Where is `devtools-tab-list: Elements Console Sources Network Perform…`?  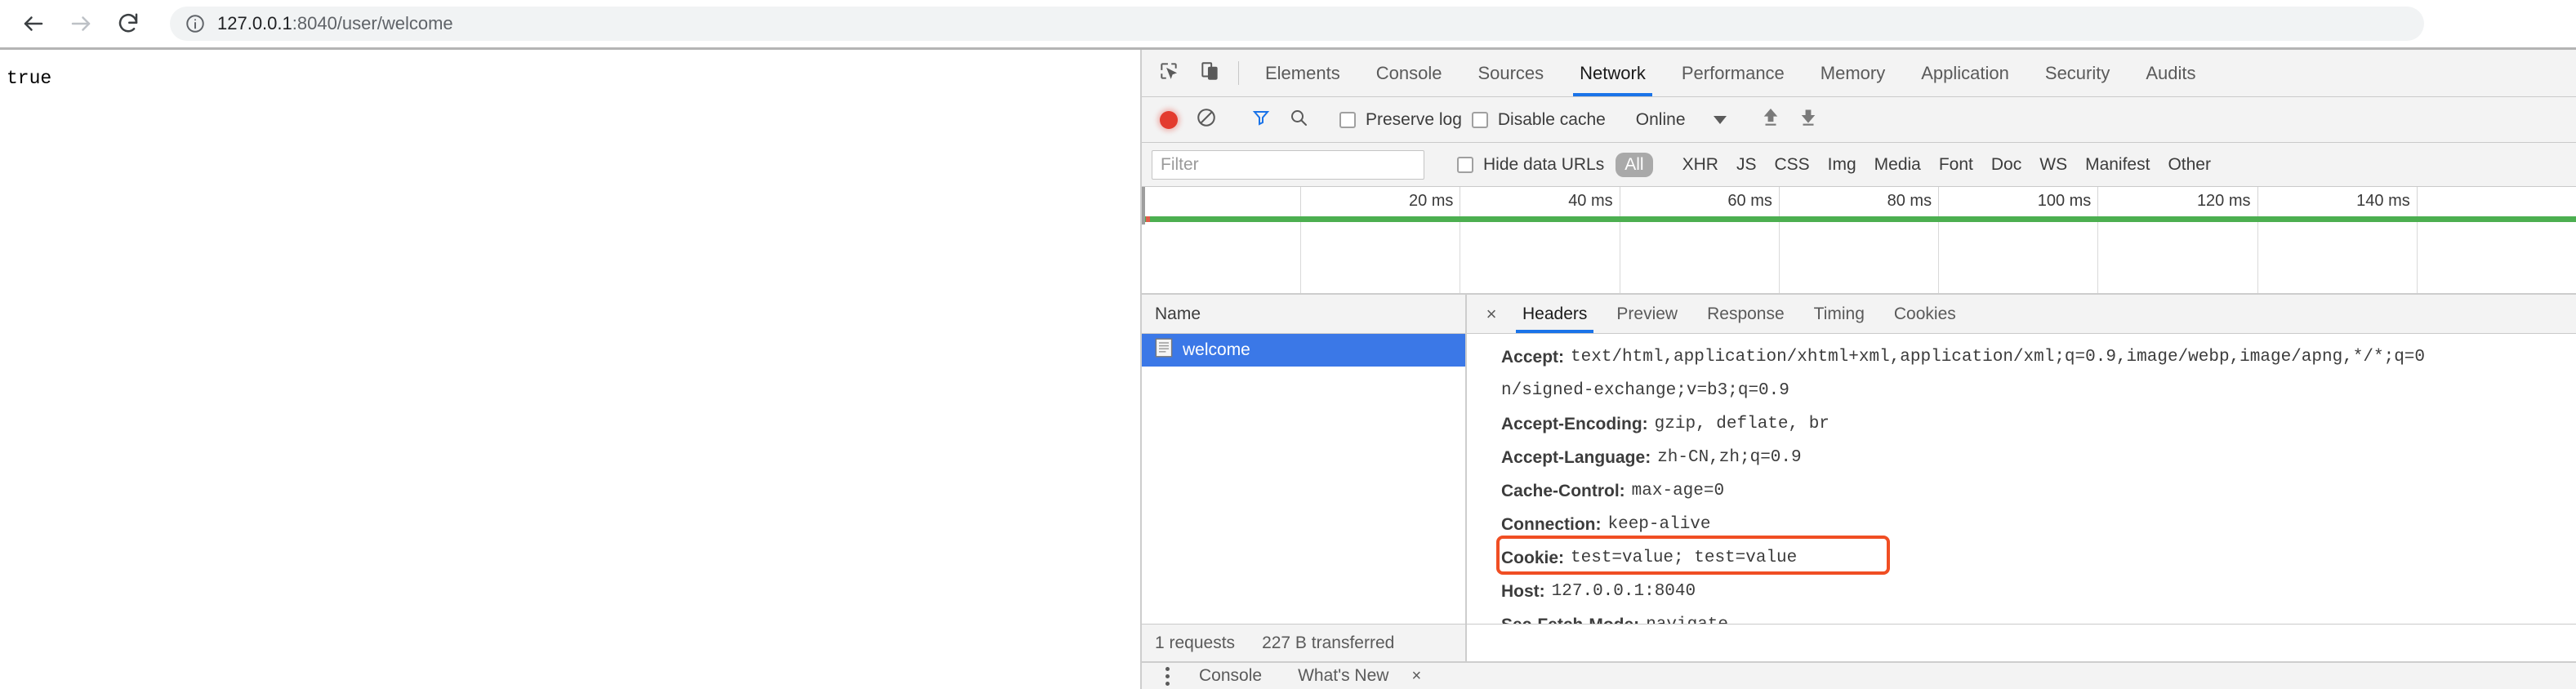
devtools-tab-list: Elements Console Sources Network Perform… is located at coordinates (1731, 73).